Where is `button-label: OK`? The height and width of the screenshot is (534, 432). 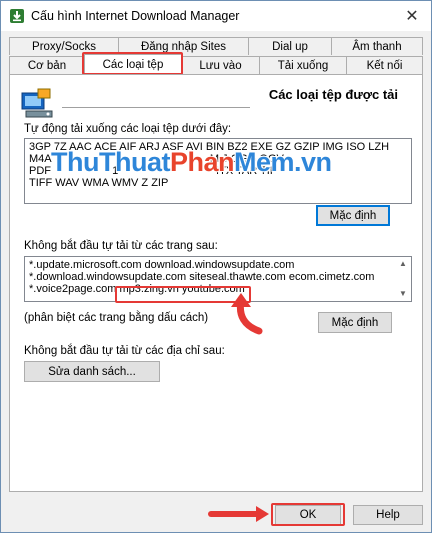
button-label: OK is located at coordinates (308, 515).